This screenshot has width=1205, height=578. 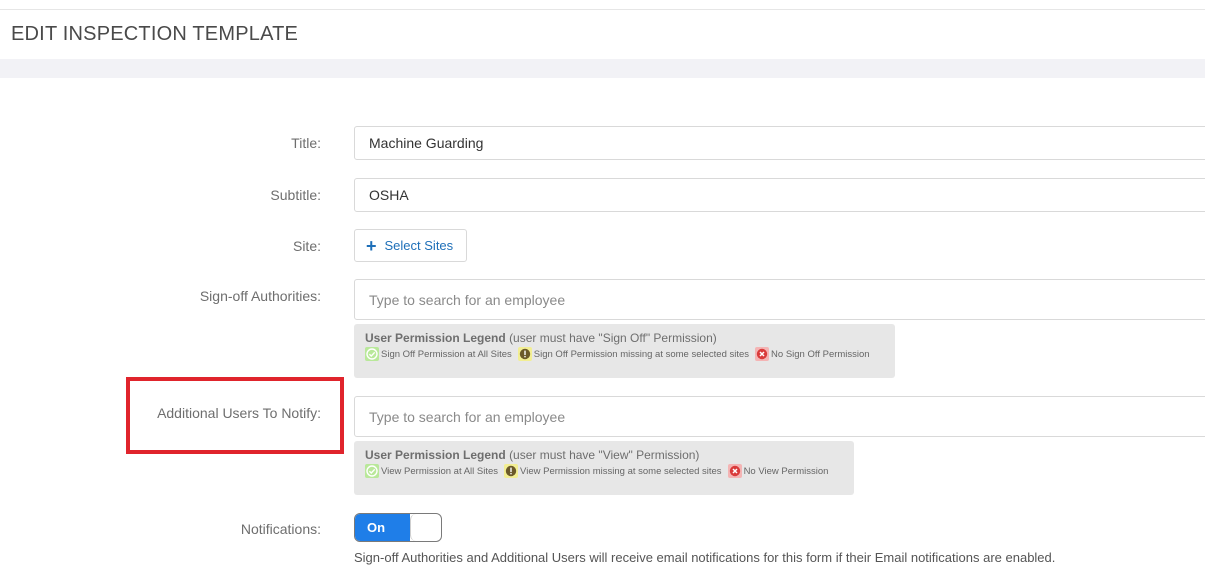 I want to click on additional-users-label: Additional Users To Notify:, so click(x=239, y=413).